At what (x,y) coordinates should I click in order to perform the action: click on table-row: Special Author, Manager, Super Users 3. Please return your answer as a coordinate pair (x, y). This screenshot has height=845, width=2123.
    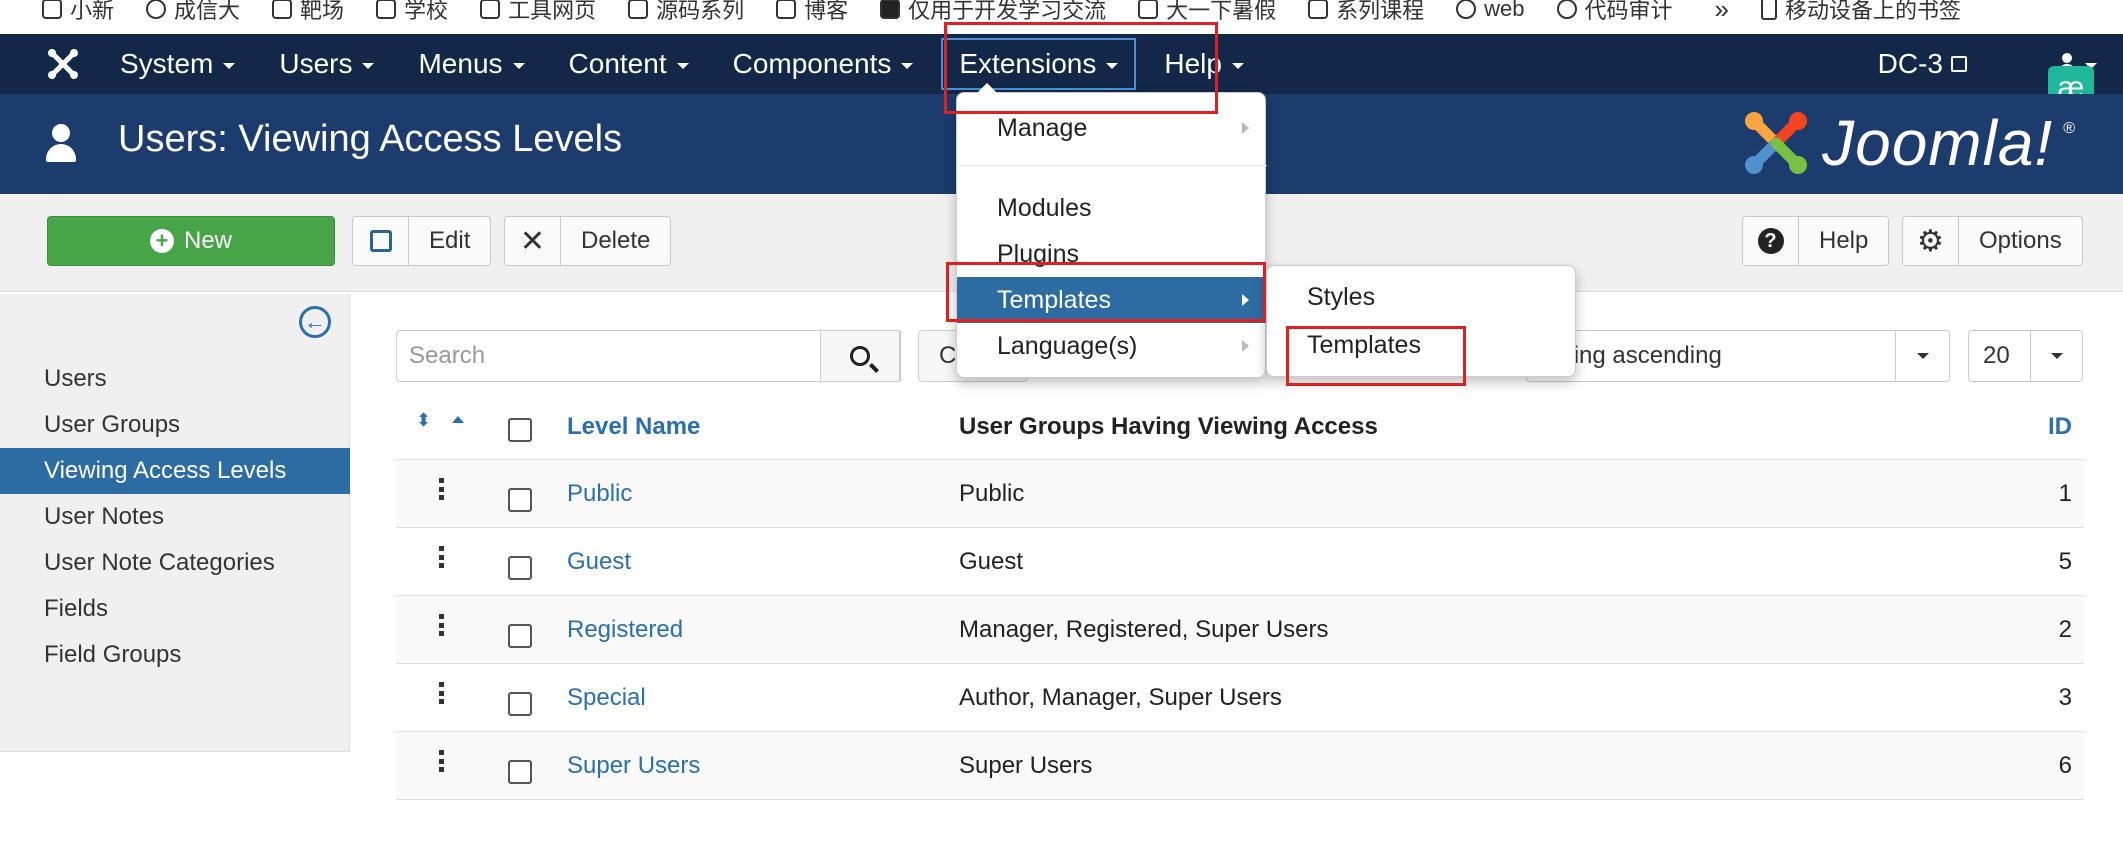
    Looking at the image, I should click on (1240, 698).